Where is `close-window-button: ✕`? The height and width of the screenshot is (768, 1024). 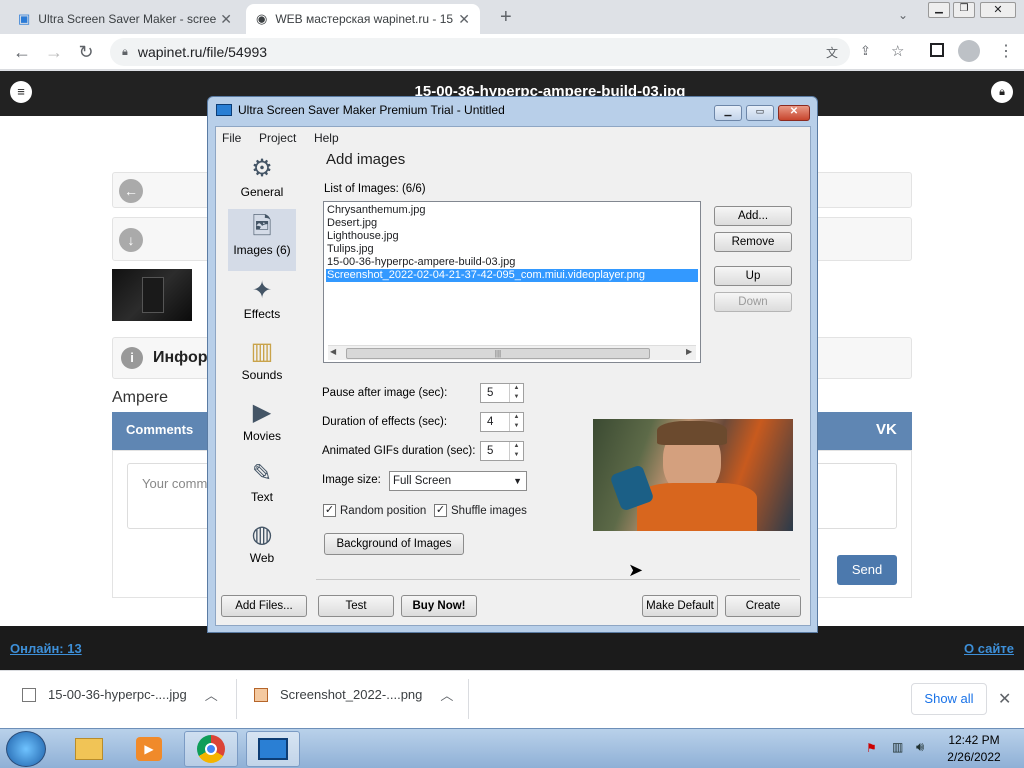
close-window-button: ✕ is located at coordinates (998, 10).